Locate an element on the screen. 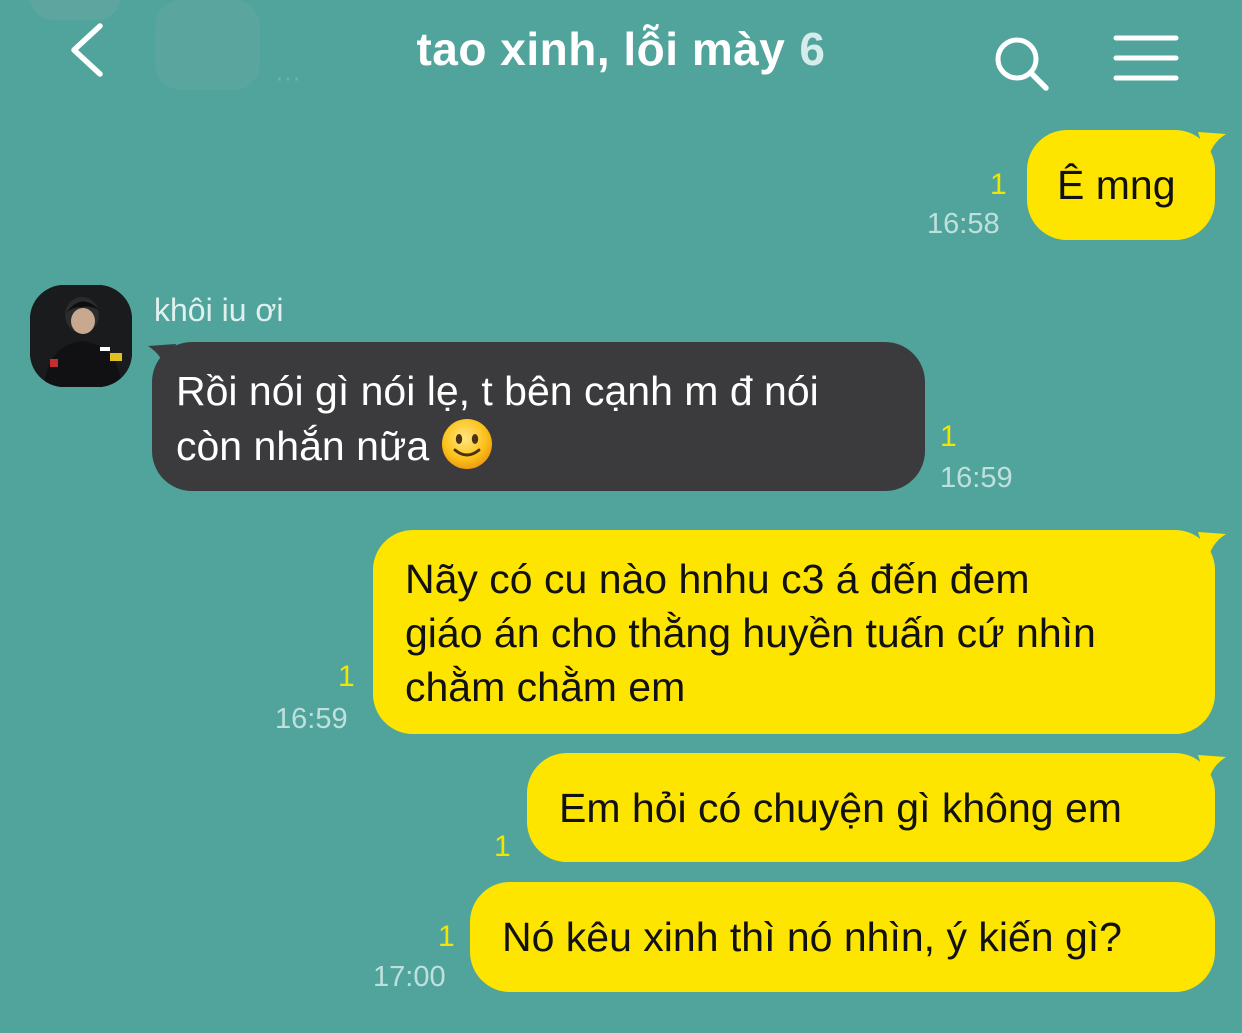  slightly-smiling-face-icon is located at coordinates (467, 444).